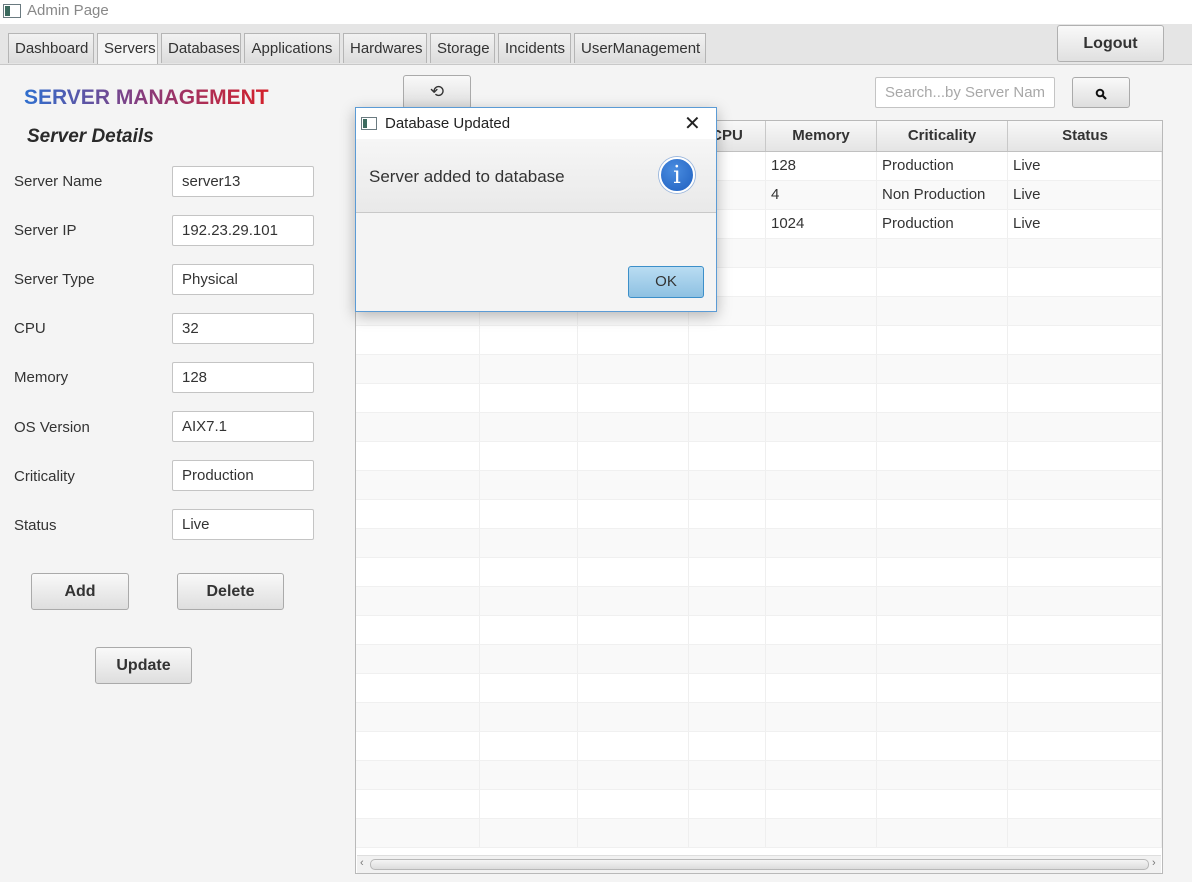 The height and width of the screenshot is (882, 1192). I want to click on server-ip-input, so click(243, 230).